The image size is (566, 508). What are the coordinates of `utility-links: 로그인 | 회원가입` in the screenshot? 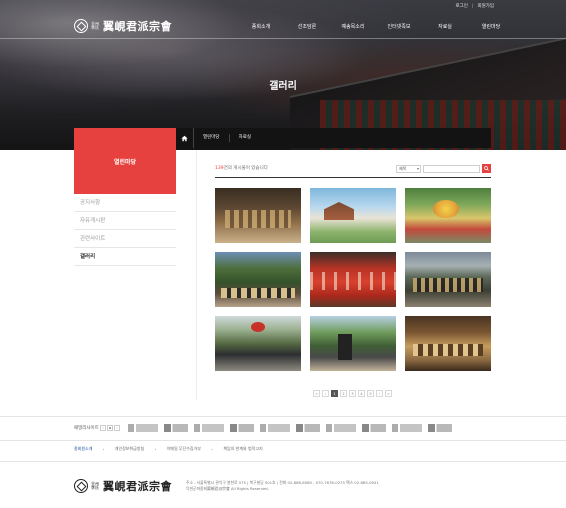 It's located at (474, 6).